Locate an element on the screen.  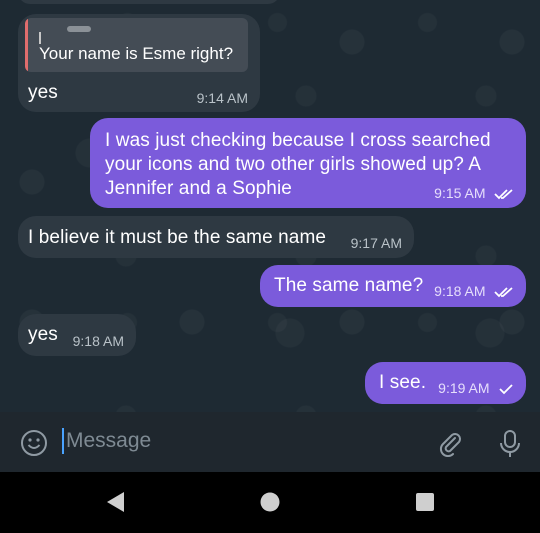
system-navigation-bar is located at coordinates (270, 502).